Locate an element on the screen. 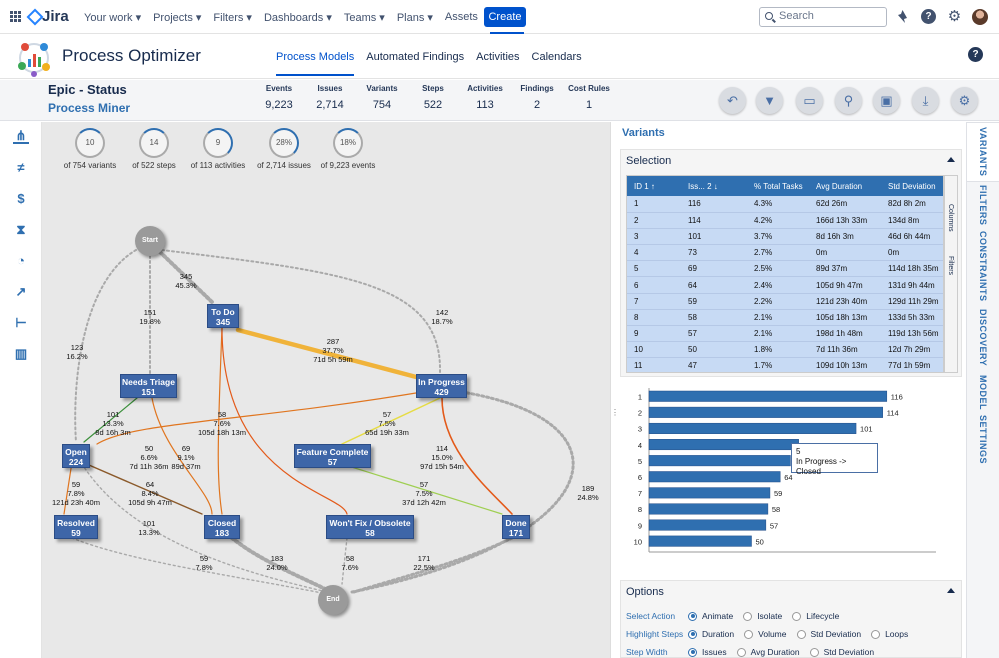 The width and height of the screenshot is (999, 658). radio-issues: Issues is located at coordinates (707, 652).